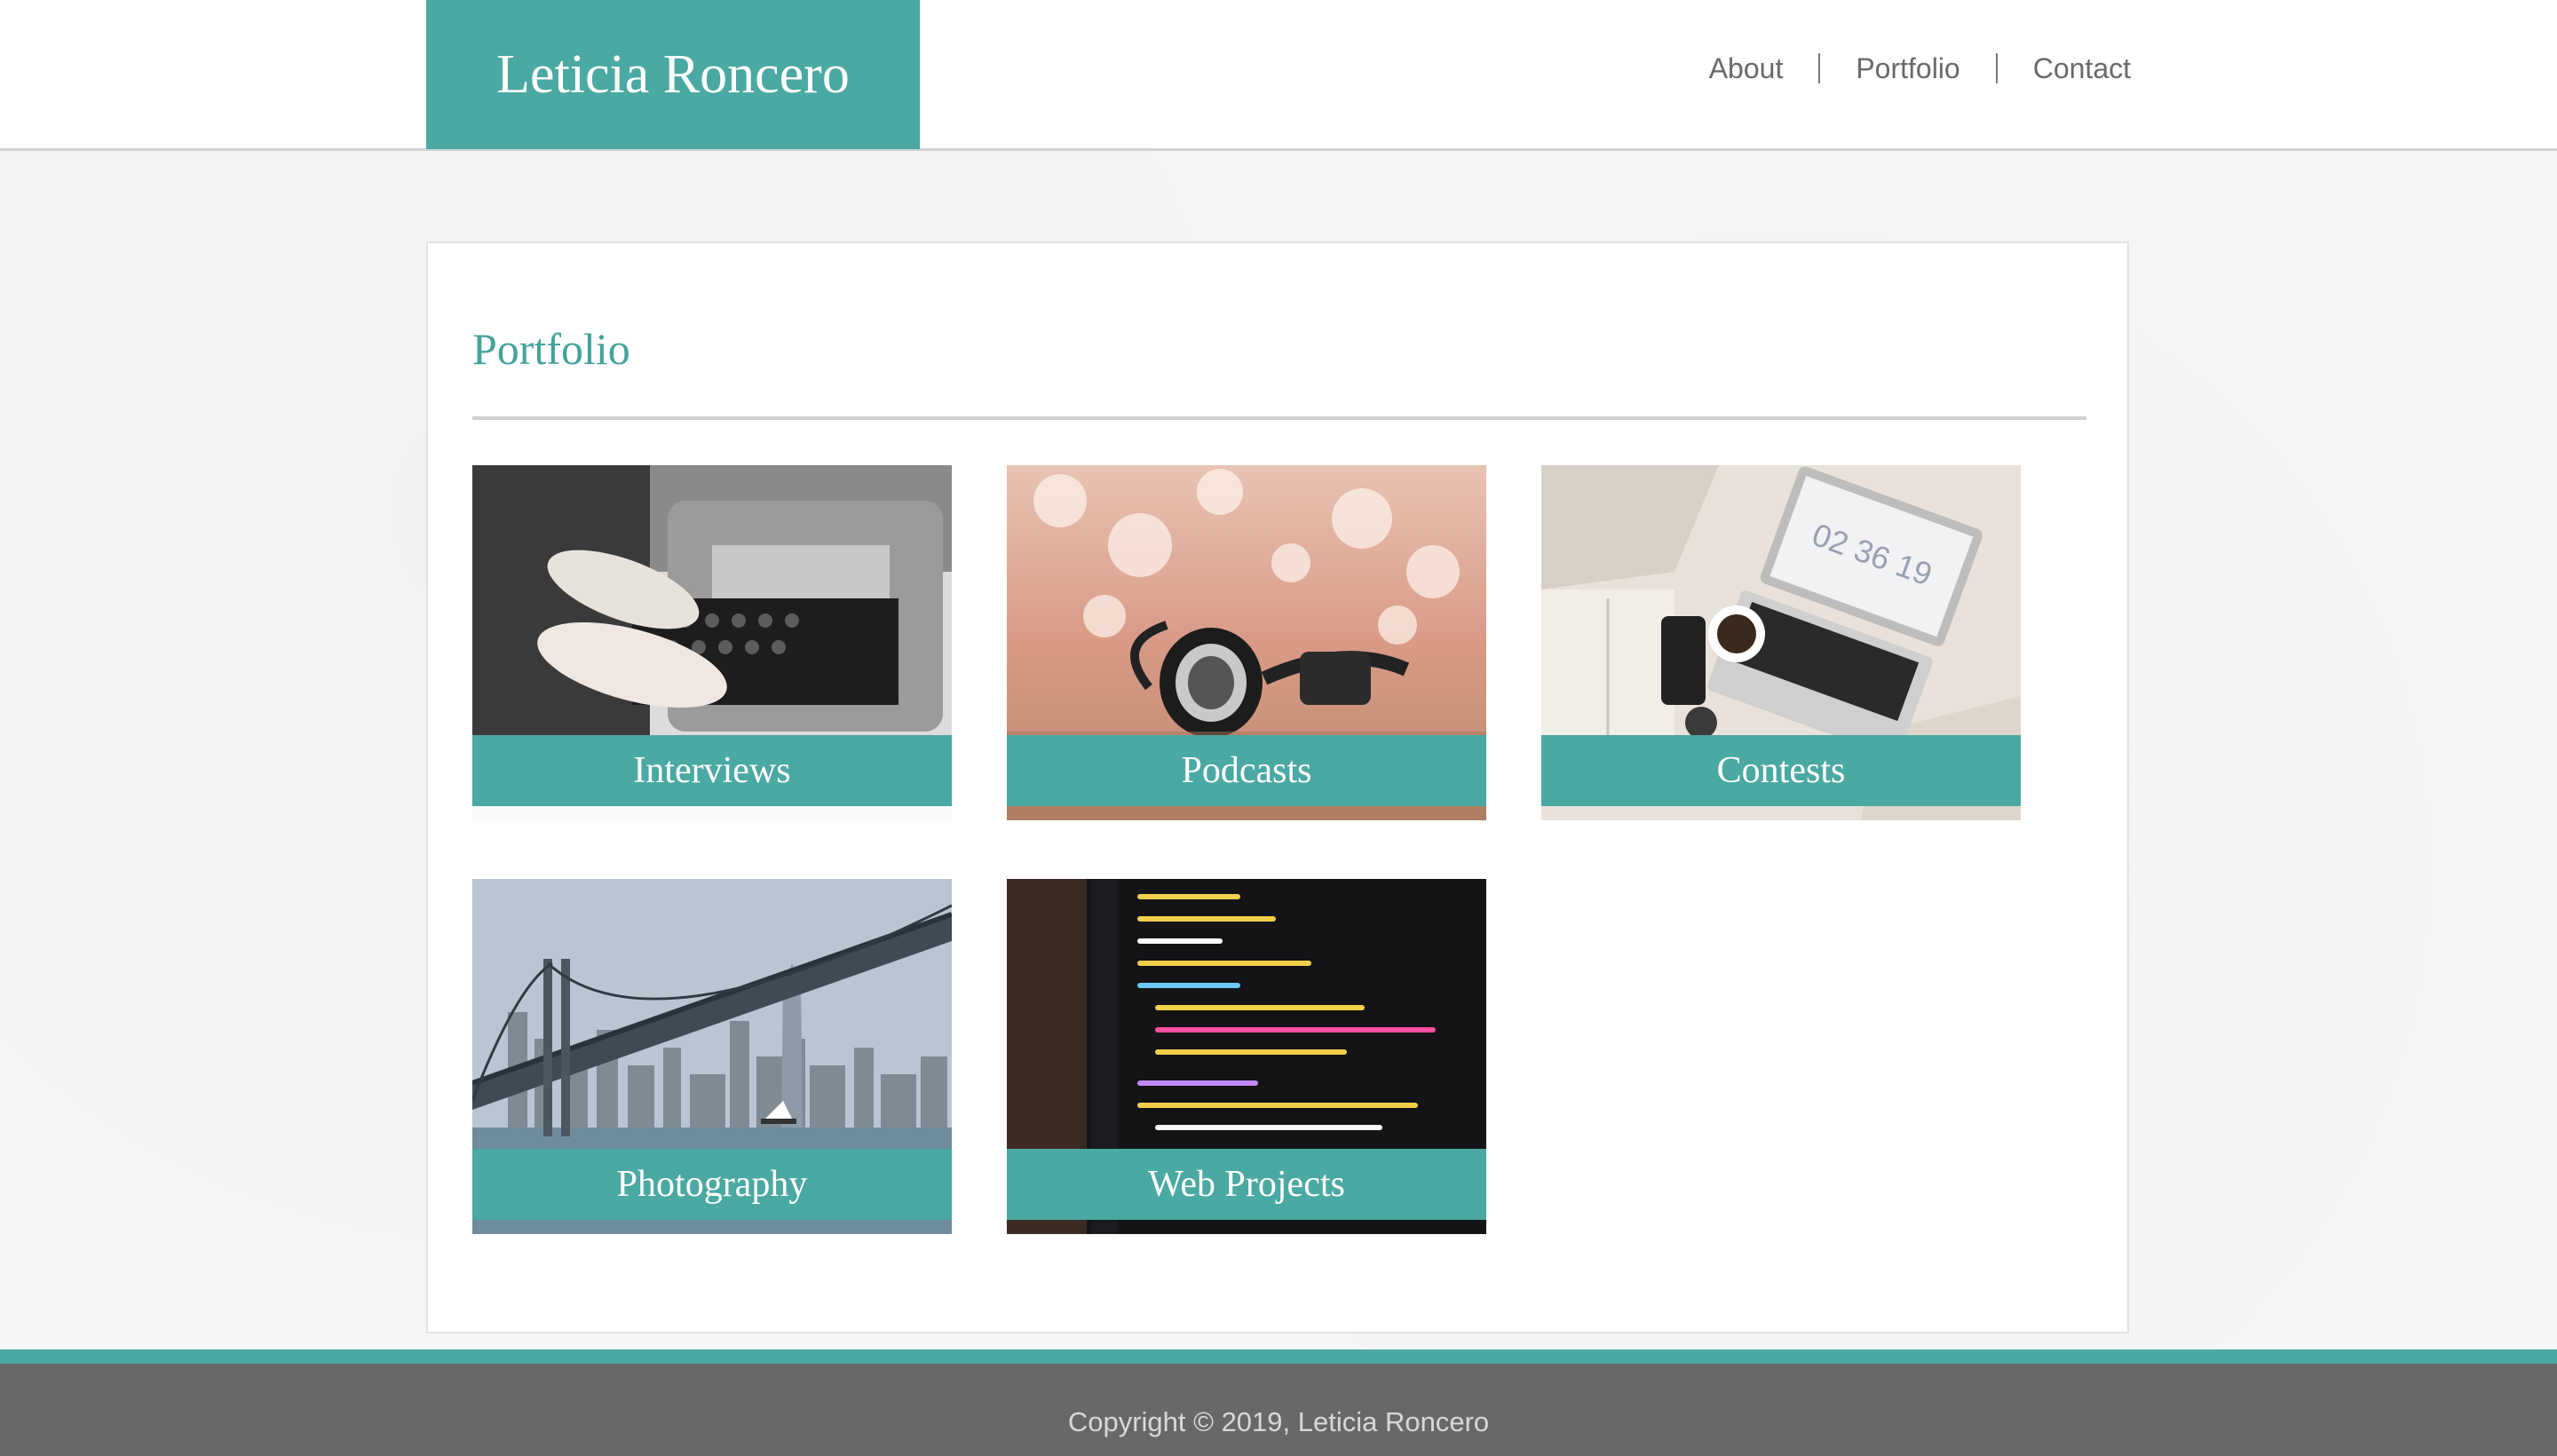  Describe the element at coordinates (712, 1056) in the screenshot. I see `portfolio-tile-photography: Photography` at that location.